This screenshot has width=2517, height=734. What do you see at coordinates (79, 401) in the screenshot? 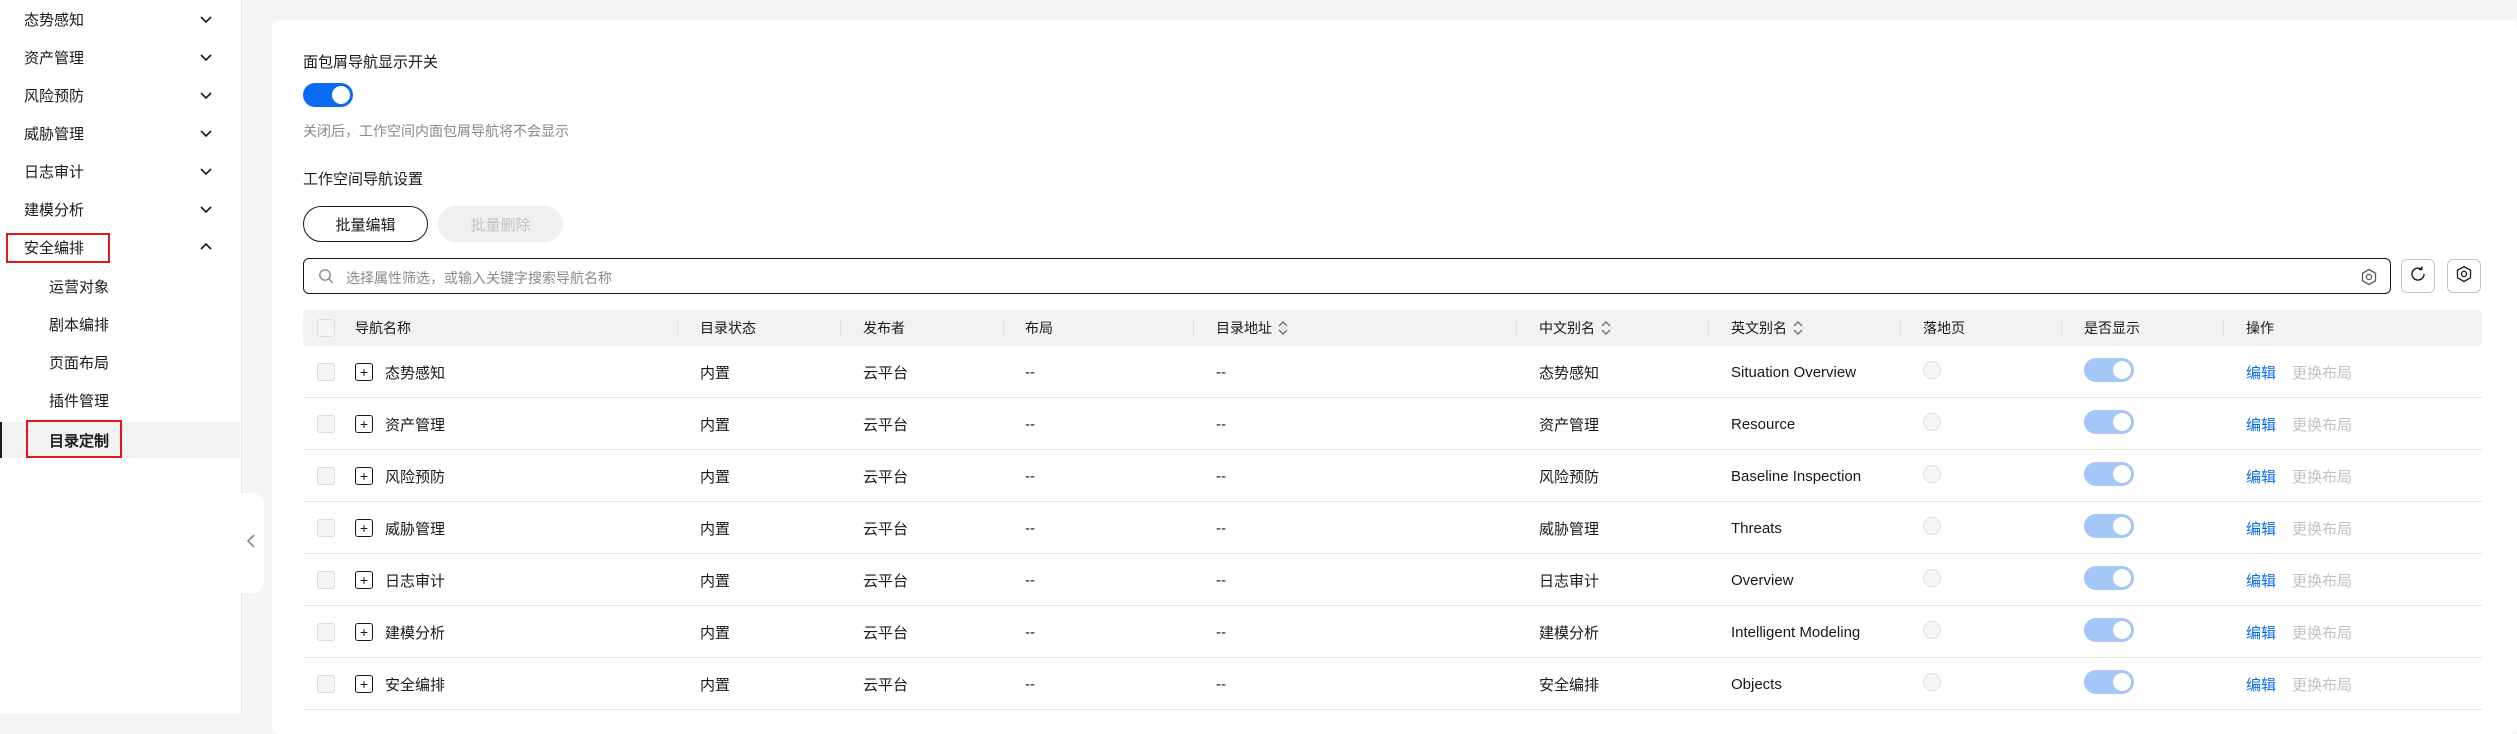
I see `sidebar-subitem-label: 插件管理` at bounding box center [79, 401].